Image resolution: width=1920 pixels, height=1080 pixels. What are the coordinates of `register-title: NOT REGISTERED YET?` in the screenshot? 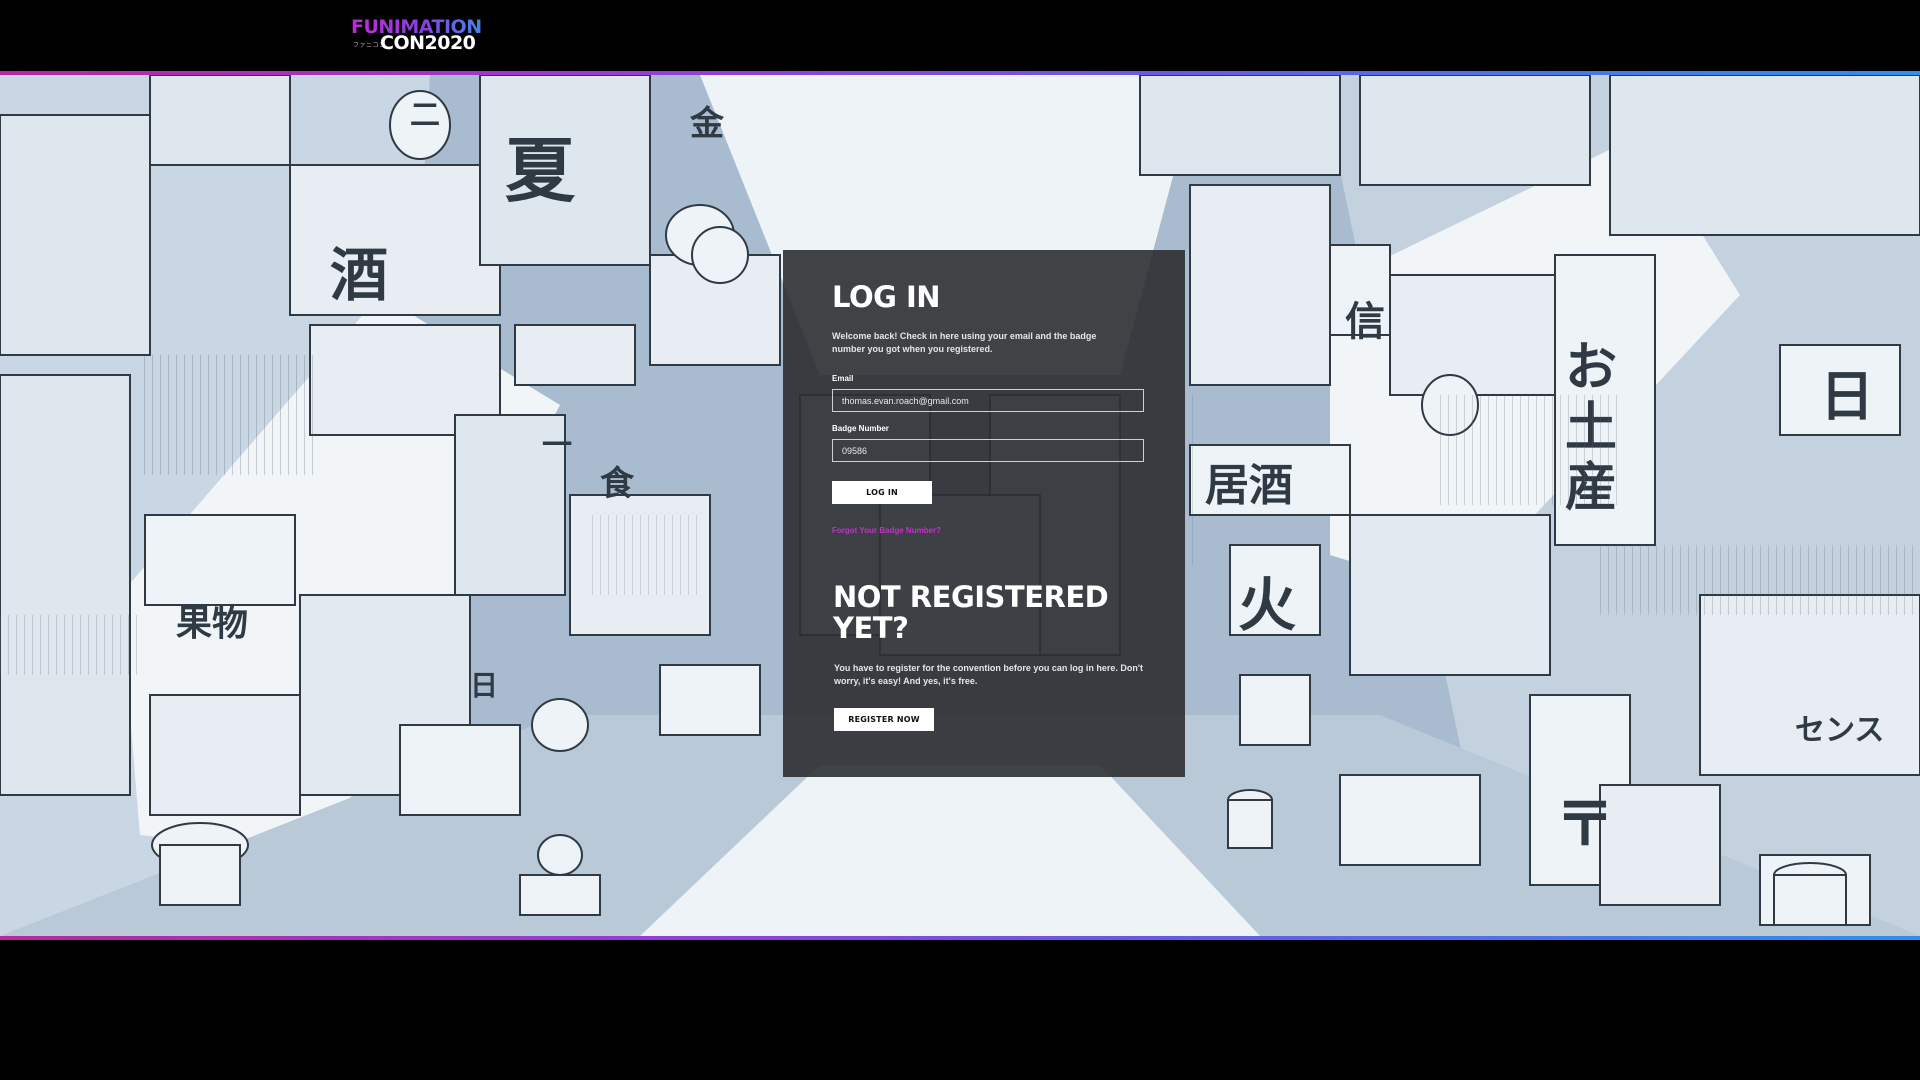 It's located at (971, 612).